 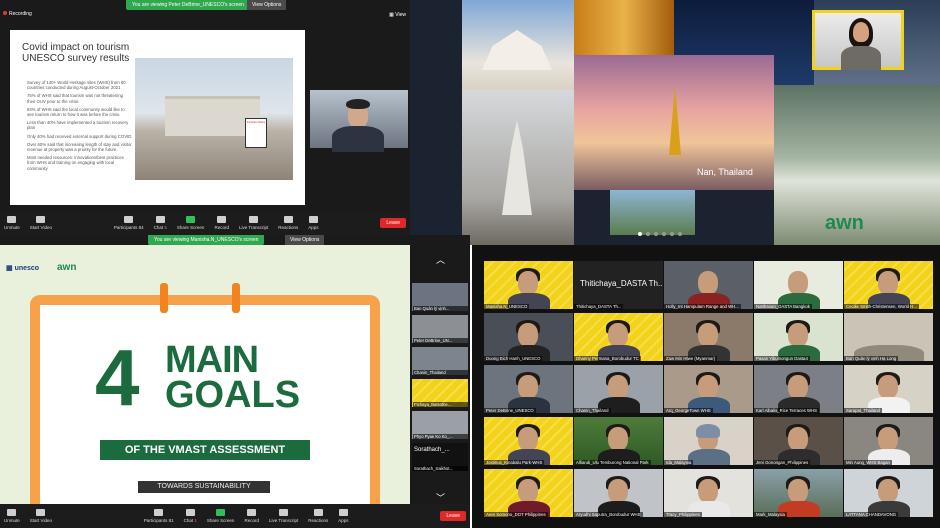 What do you see at coordinates (191, 219) in the screenshot?
I see `share-screen-icon` at bounding box center [191, 219].